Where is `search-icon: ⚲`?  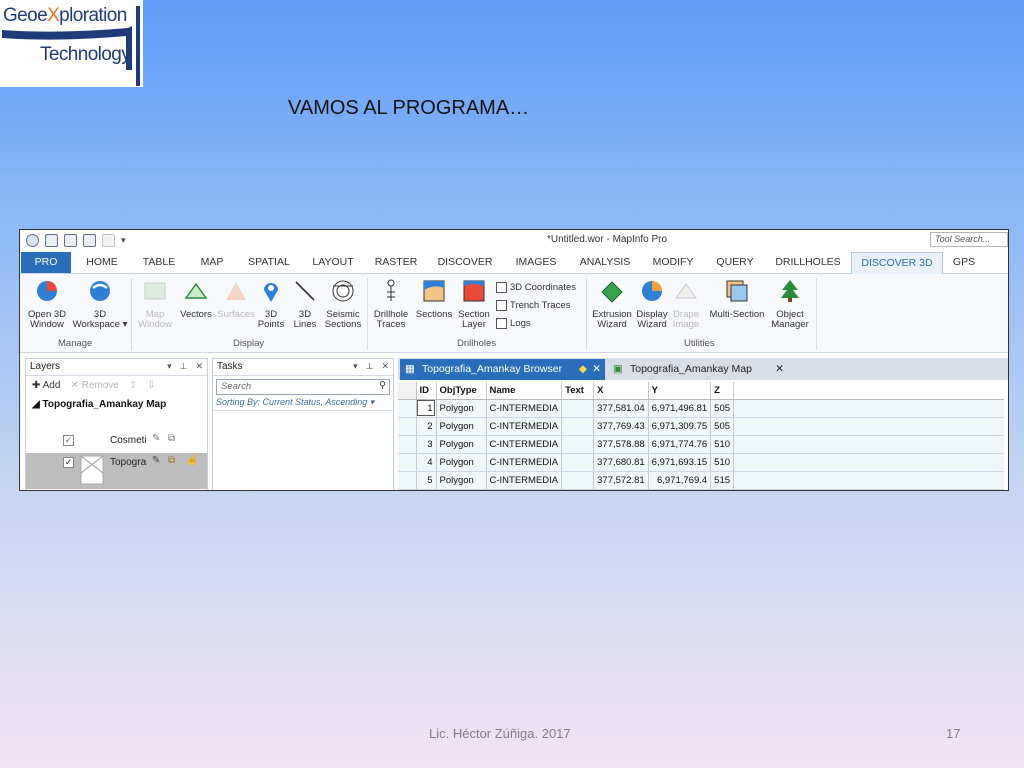 search-icon: ⚲ is located at coordinates (382, 385).